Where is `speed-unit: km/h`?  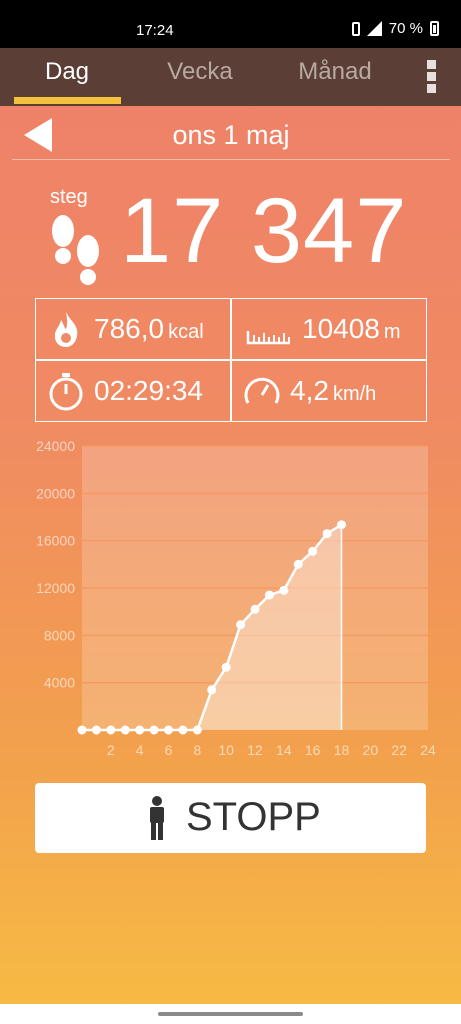 speed-unit: km/h is located at coordinates (354, 394).